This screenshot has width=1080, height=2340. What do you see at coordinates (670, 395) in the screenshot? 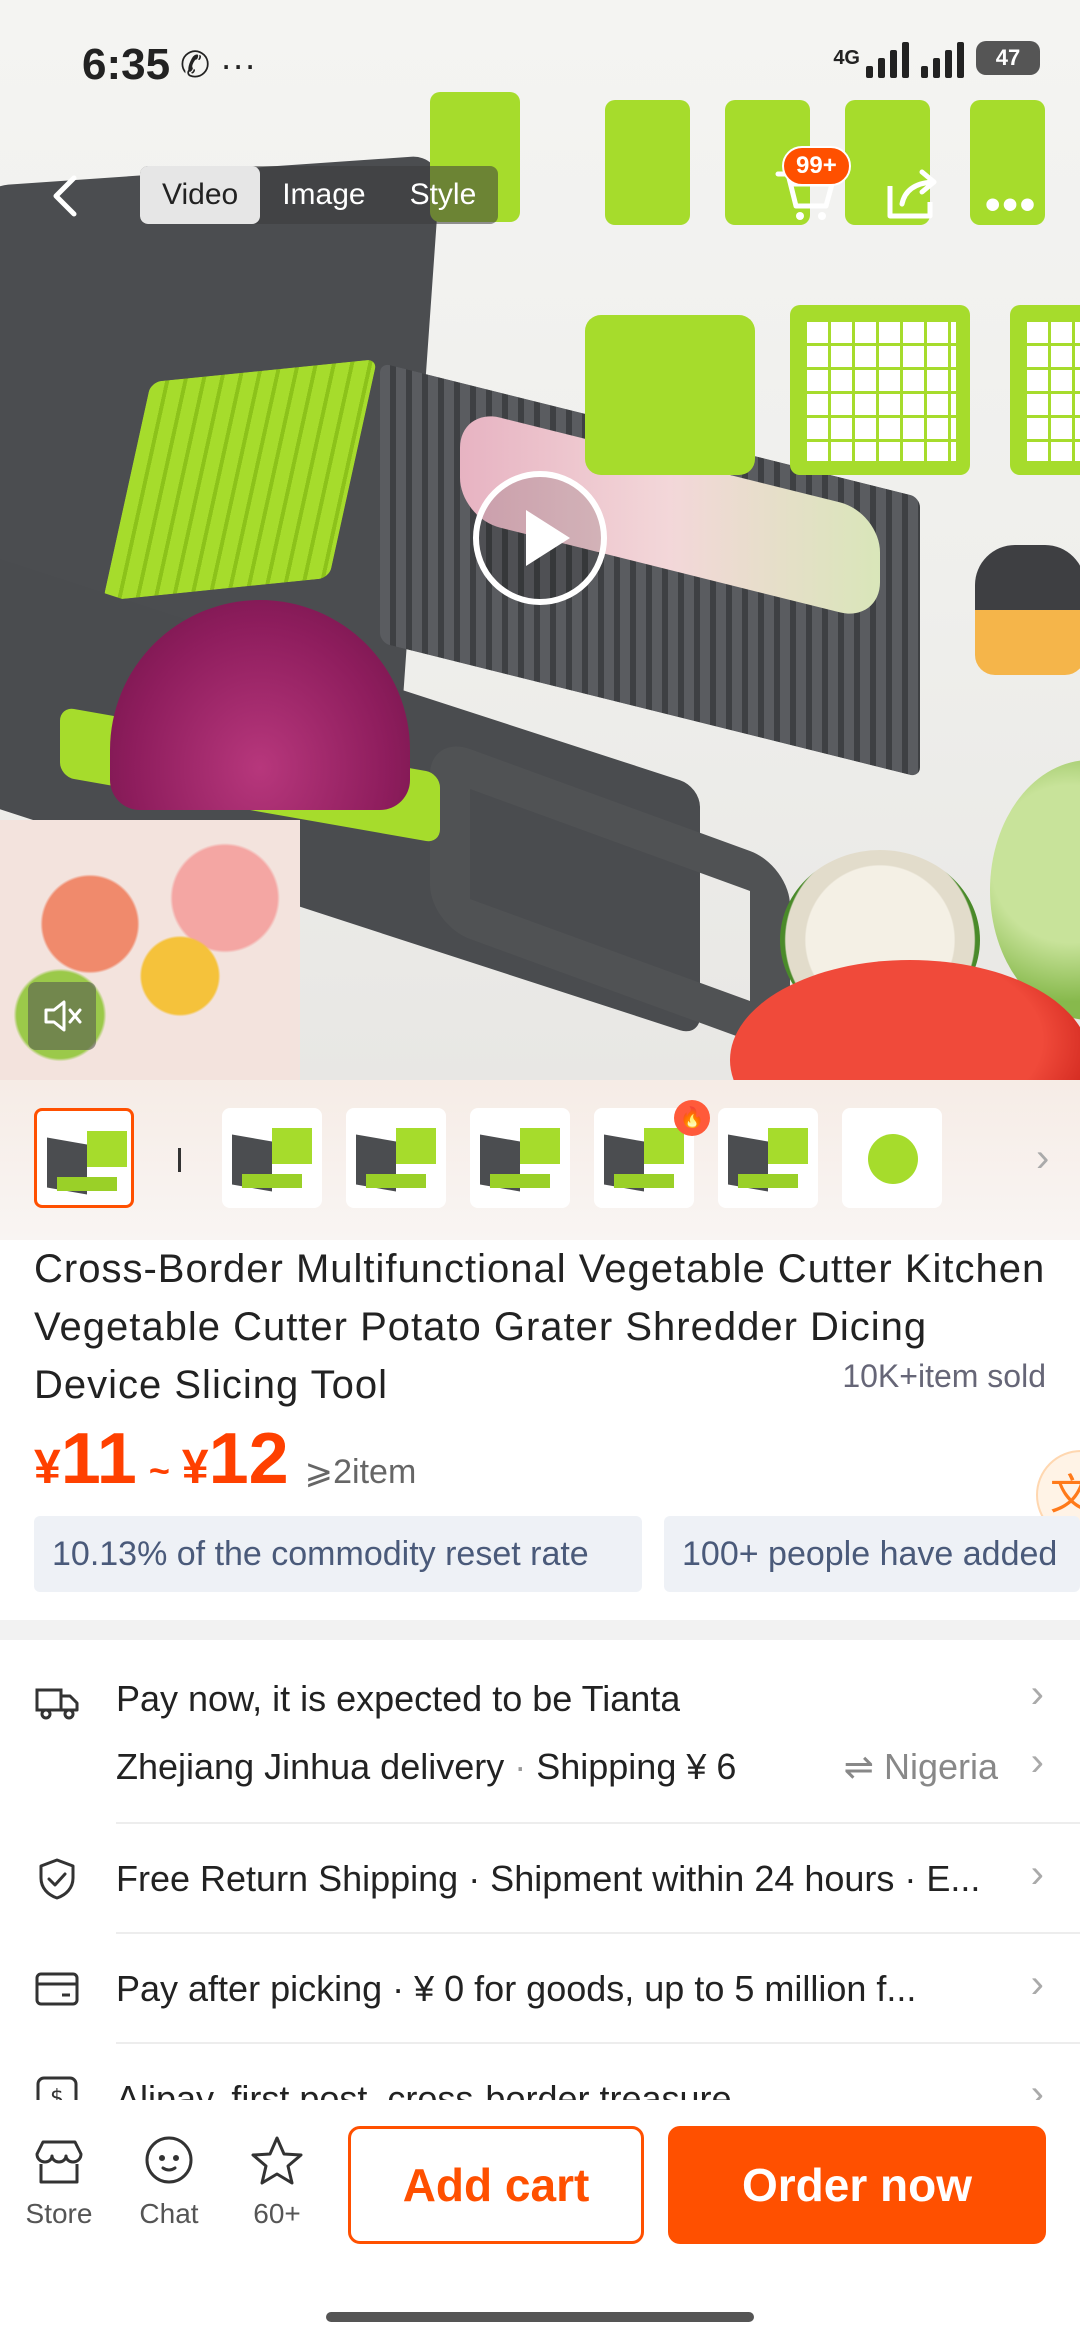
I see `product-image-round-cutter` at bounding box center [670, 395].